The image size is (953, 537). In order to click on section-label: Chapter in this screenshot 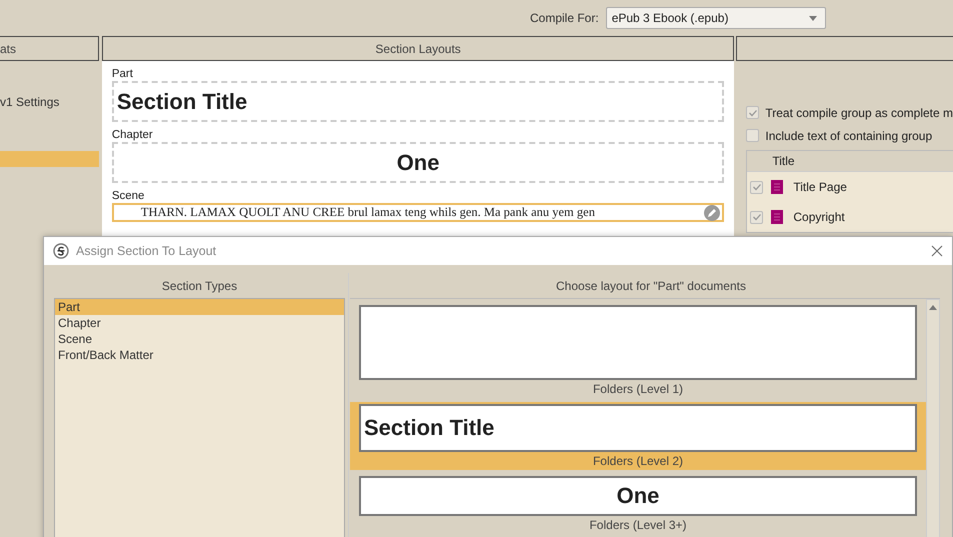, I will do `click(133, 135)`.